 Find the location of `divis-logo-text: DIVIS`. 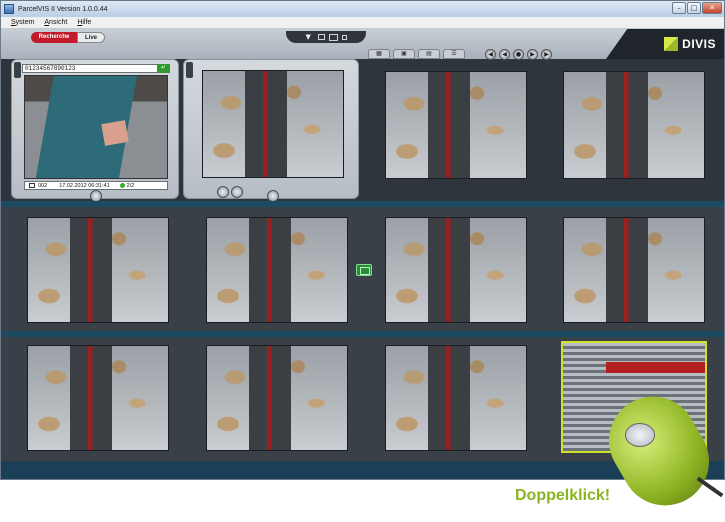

divis-logo-text: DIVIS is located at coordinates (699, 44).